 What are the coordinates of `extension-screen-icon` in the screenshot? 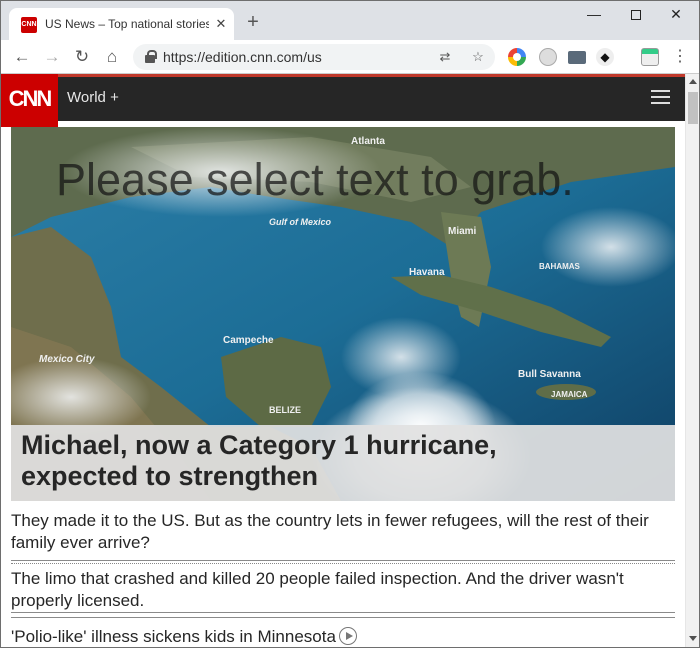 It's located at (577, 57).